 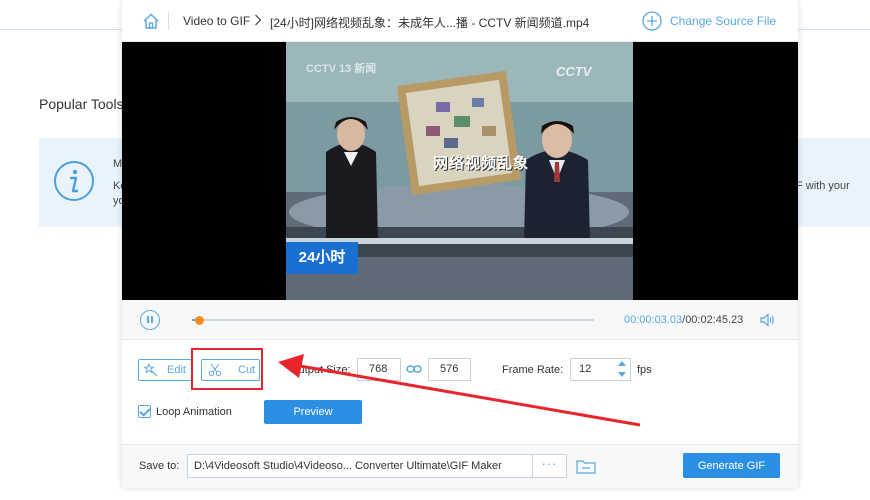 What do you see at coordinates (683, 320) in the screenshot?
I see `time-display: 00:00:03.03/00:02:45.23` at bounding box center [683, 320].